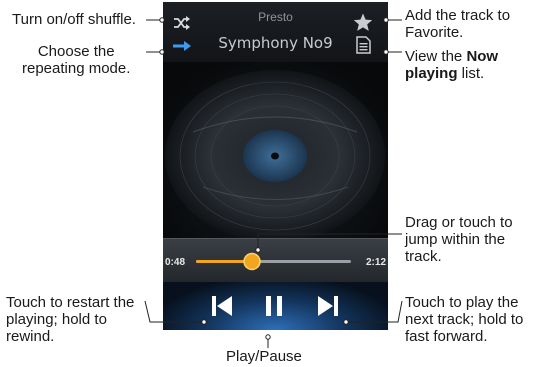 The height and width of the screenshot is (367, 535). Describe the element at coordinates (471, 73) in the screenshot. I see `now-playing-callout-text2: list.` at that location.